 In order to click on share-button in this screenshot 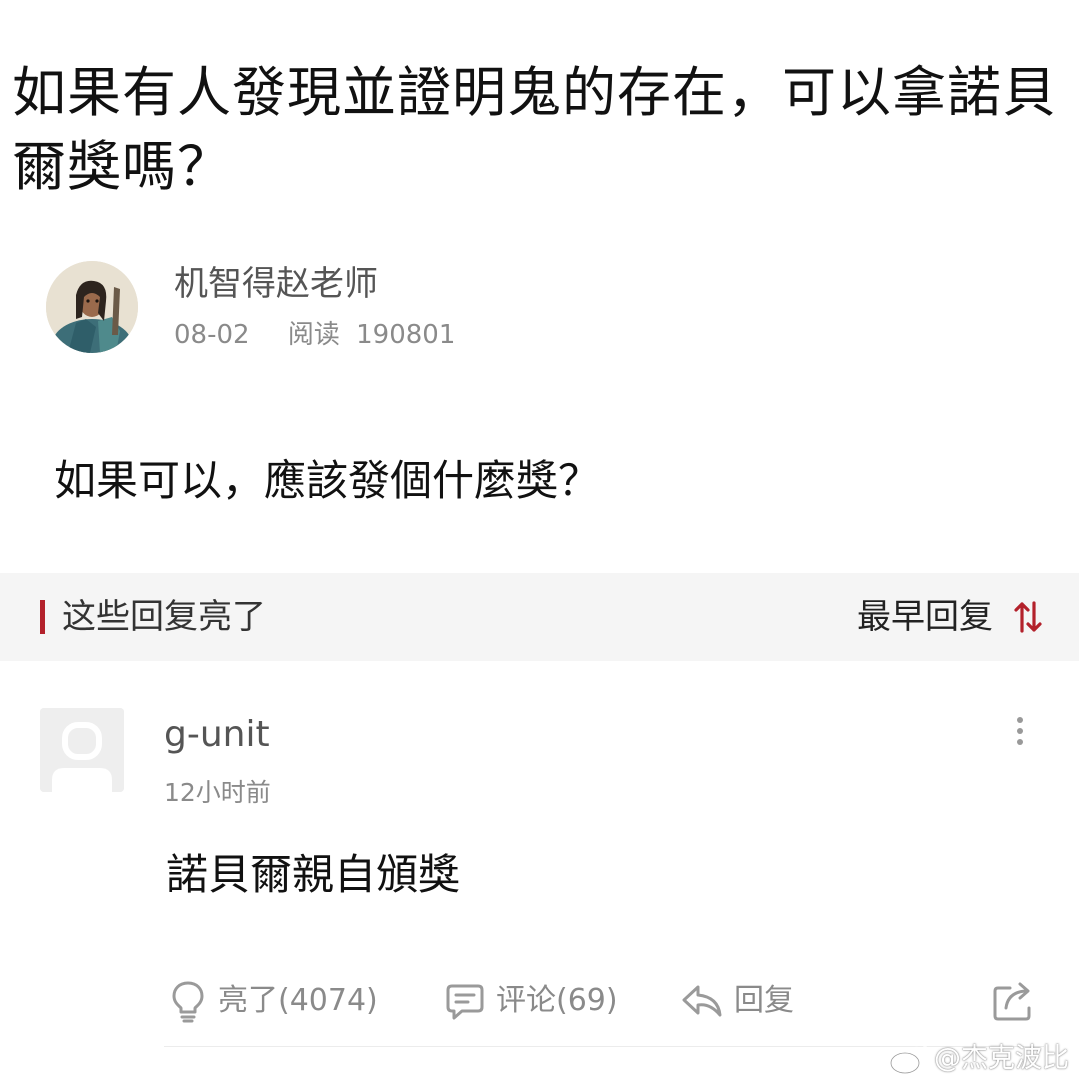, I will do `click(1014, 1001)`.